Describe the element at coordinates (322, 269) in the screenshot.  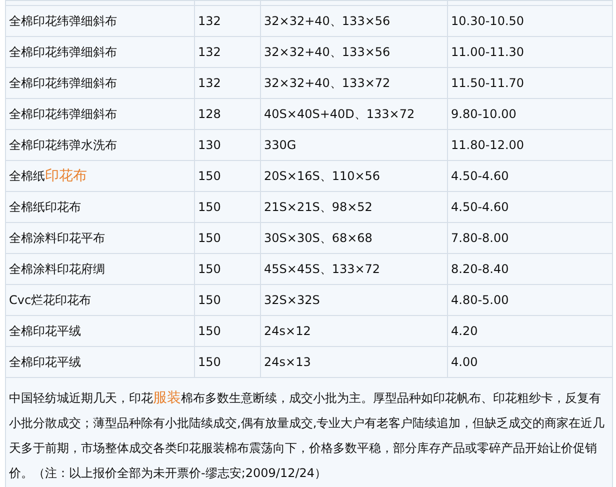
I see `table-cell: 45S×45S、133×72` at that location.